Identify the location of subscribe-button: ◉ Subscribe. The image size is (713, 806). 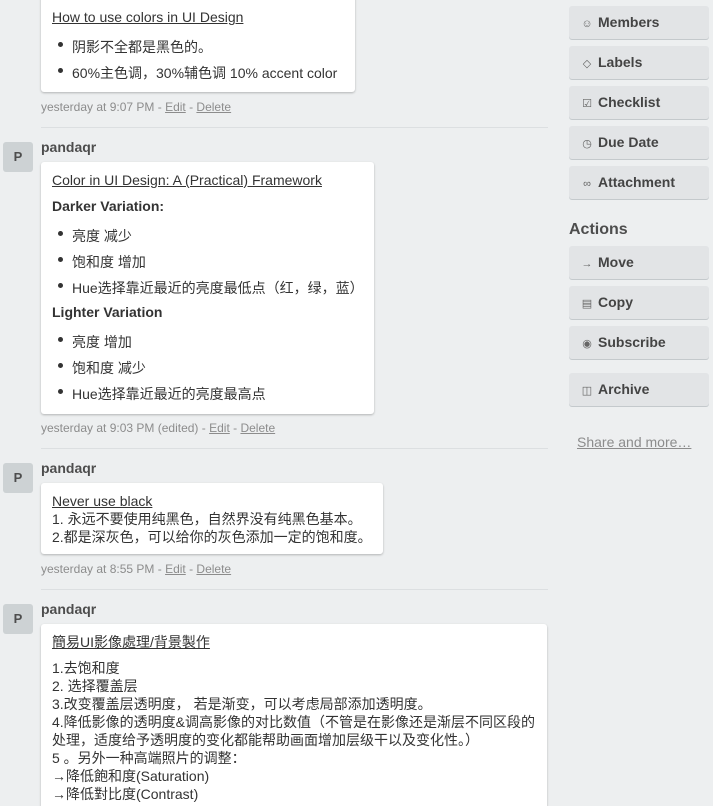
(639, 342).